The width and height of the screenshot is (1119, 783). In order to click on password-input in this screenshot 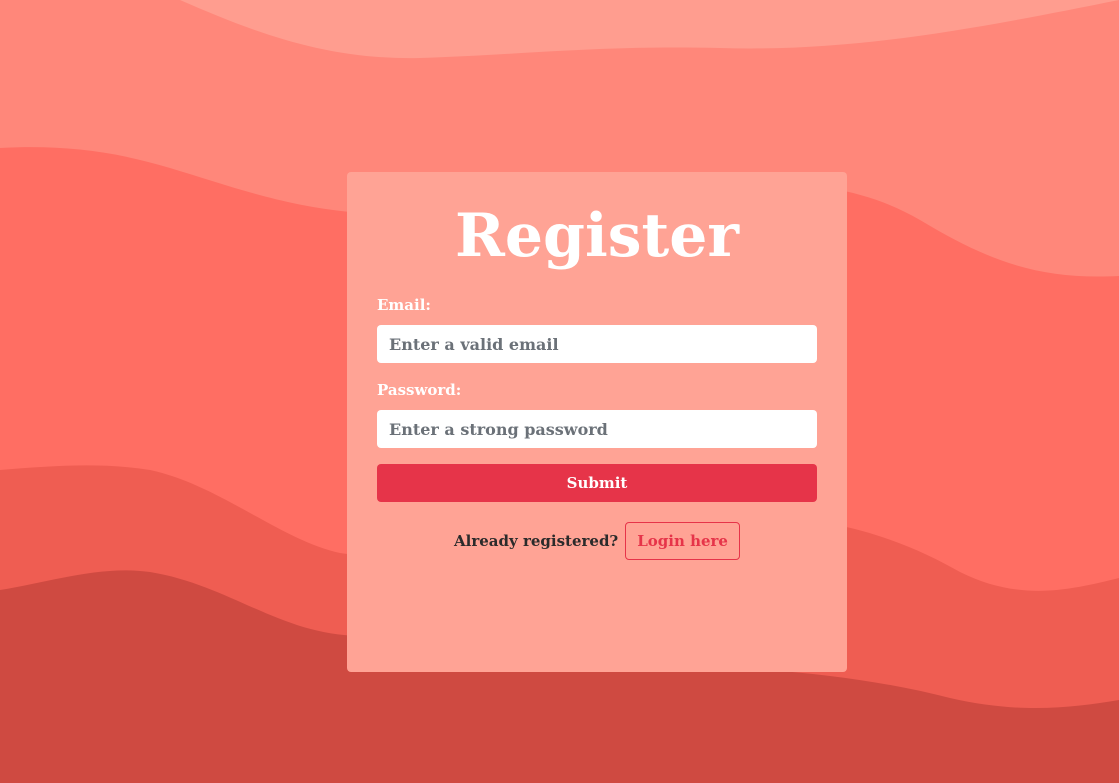, I will do `click(597, 429)`.